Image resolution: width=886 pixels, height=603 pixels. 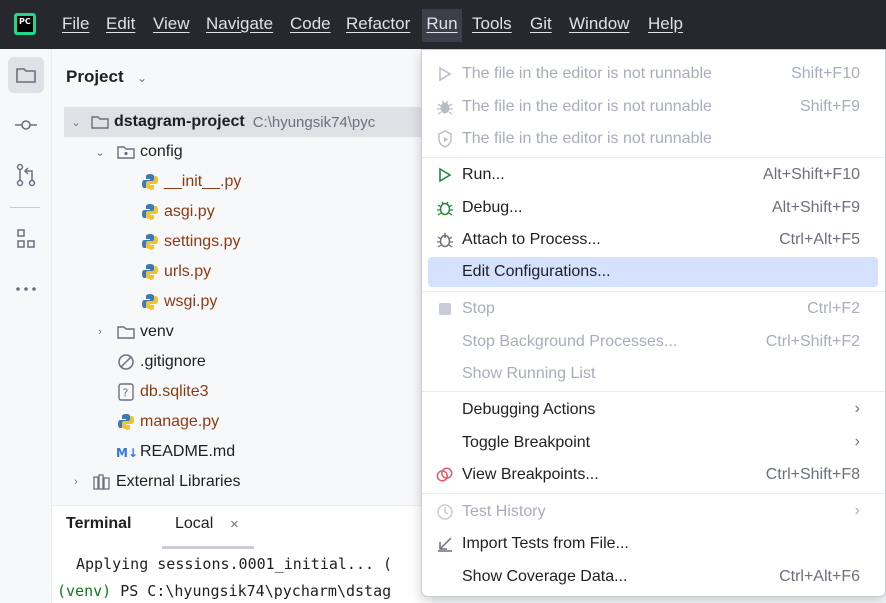 What do you see at coordinates (137, 152) in the screenshot?
I see `tree-node-config: ⌄ config` at bounding box center [137, 152].